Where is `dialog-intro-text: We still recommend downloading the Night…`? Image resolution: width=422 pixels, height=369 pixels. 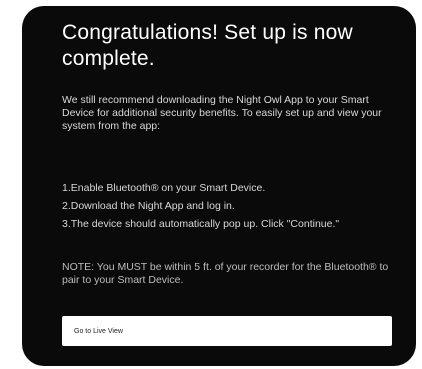
dialog-intro-text: We still recommend downloading the Night… is located at coordinates (222, 113).